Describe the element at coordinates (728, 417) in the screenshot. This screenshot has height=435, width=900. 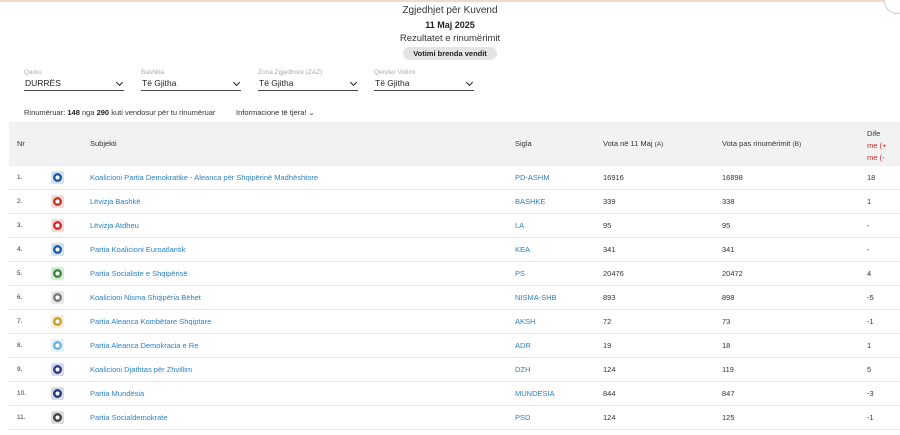
I see `votes-after: 125` at that location.